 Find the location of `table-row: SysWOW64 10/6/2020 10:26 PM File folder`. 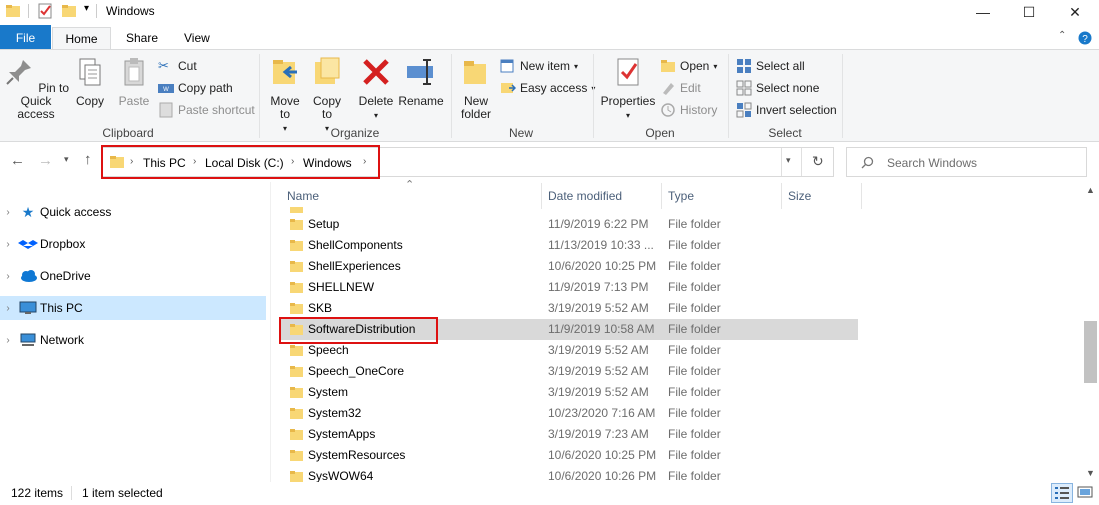

table-row: SysWOW64 10/6/2020 10:26 PM File folder is located at coordinates (569, 474).